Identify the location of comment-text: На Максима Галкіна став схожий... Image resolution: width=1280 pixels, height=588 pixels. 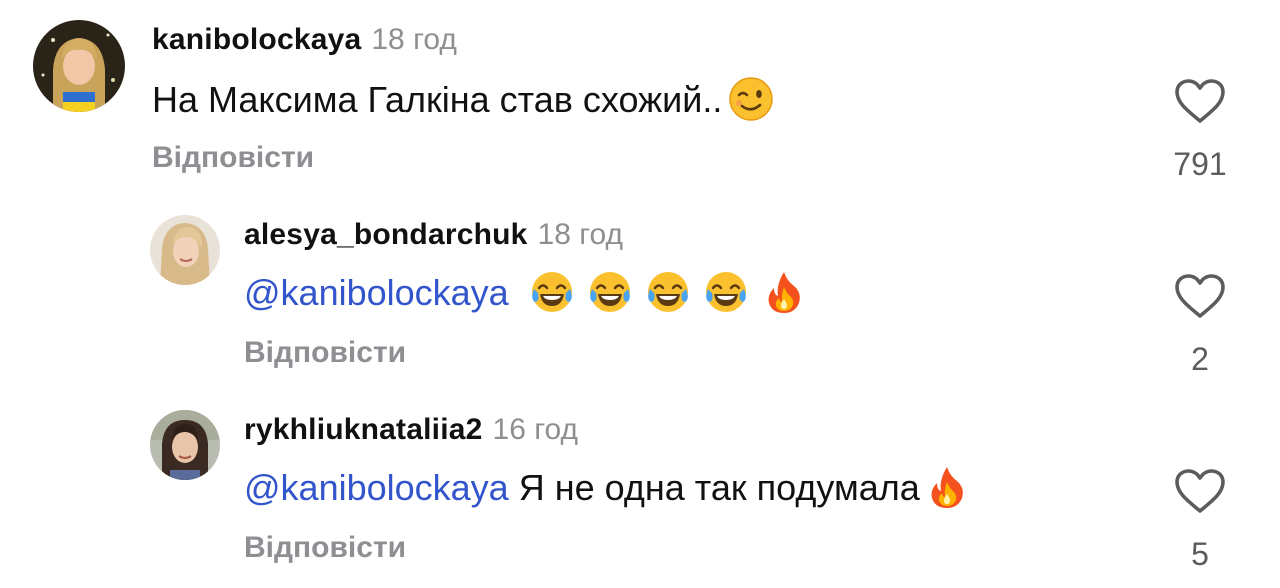
(463, 99).